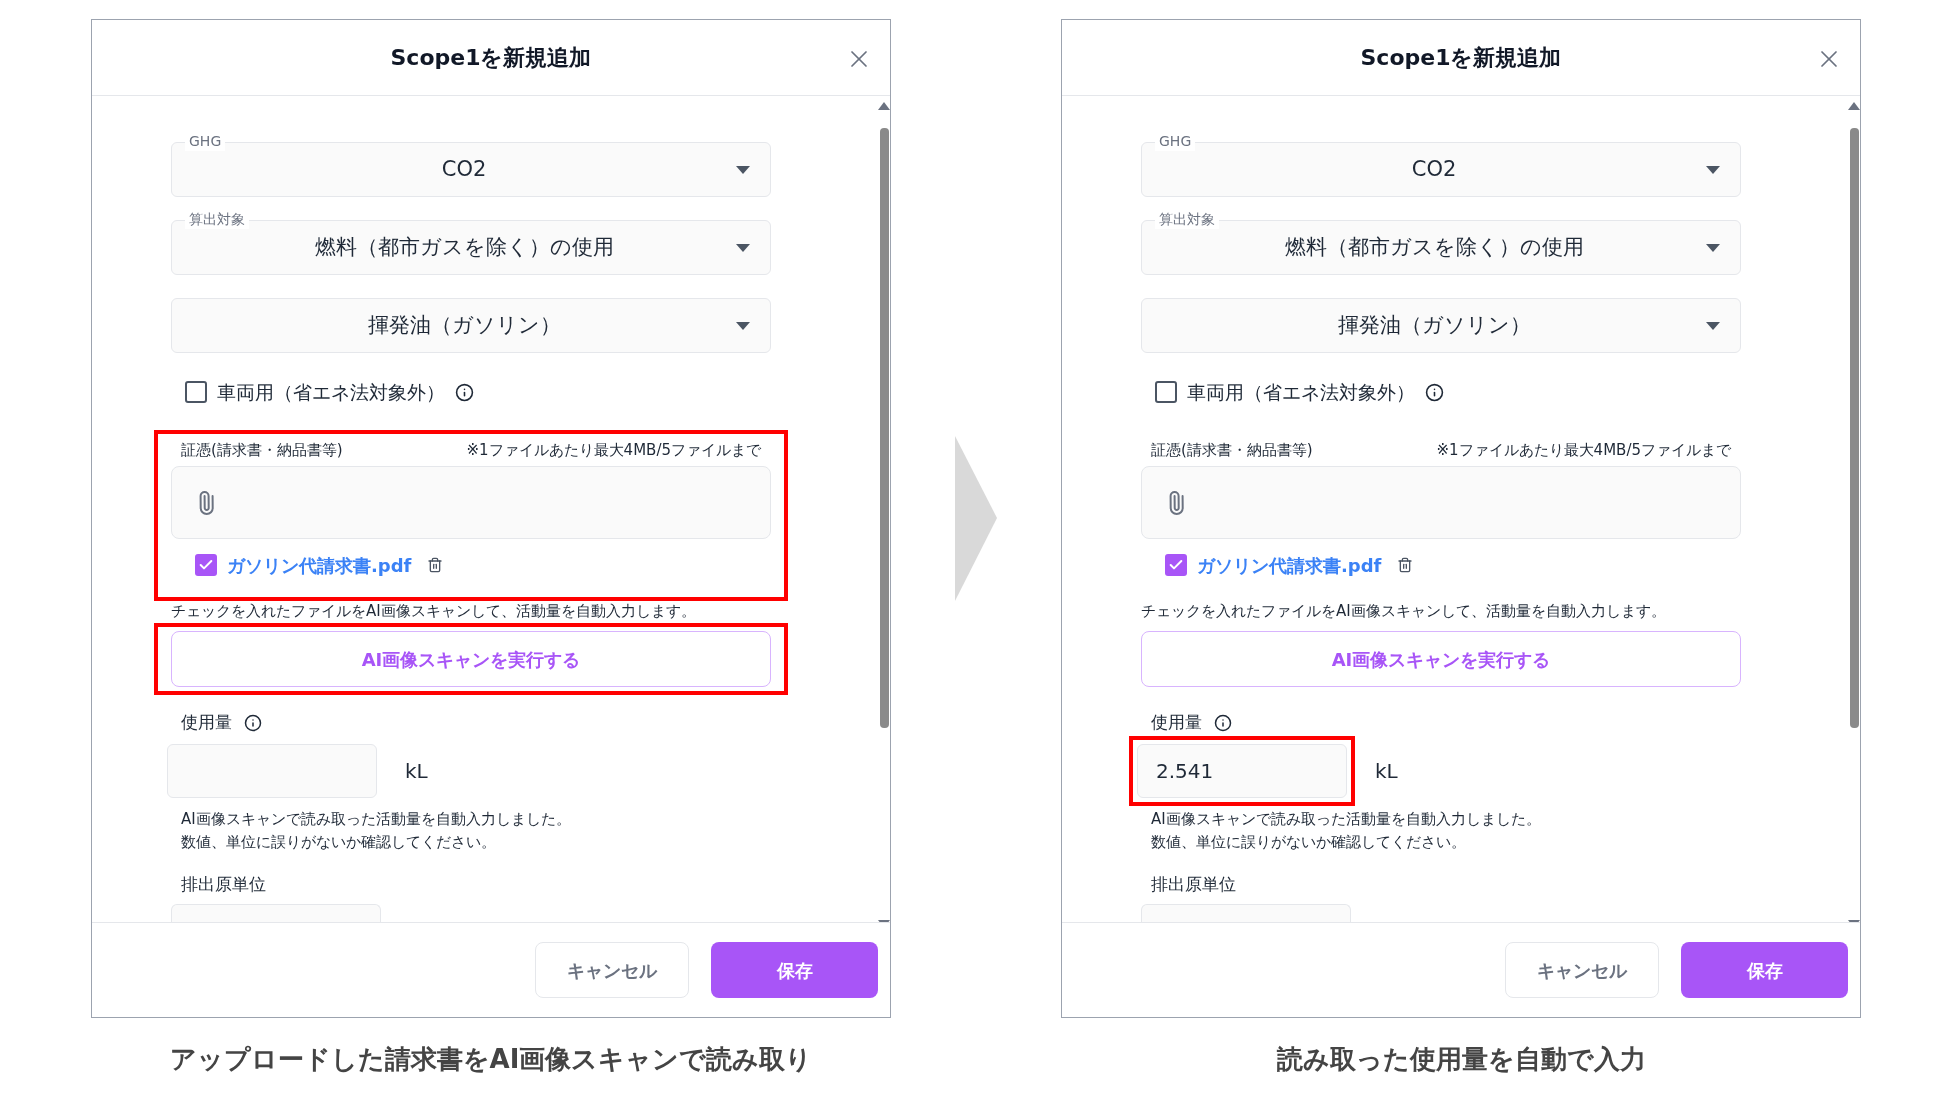 The image size is (1950, 1097). I want to click on chevron-arrow-icon, so click(976, 518).